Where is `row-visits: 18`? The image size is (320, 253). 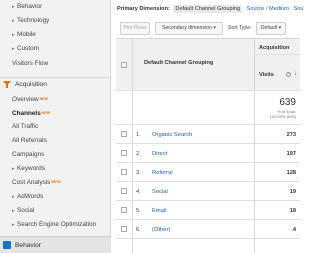
row-visits: 18 is located at coordinates (292, 211).